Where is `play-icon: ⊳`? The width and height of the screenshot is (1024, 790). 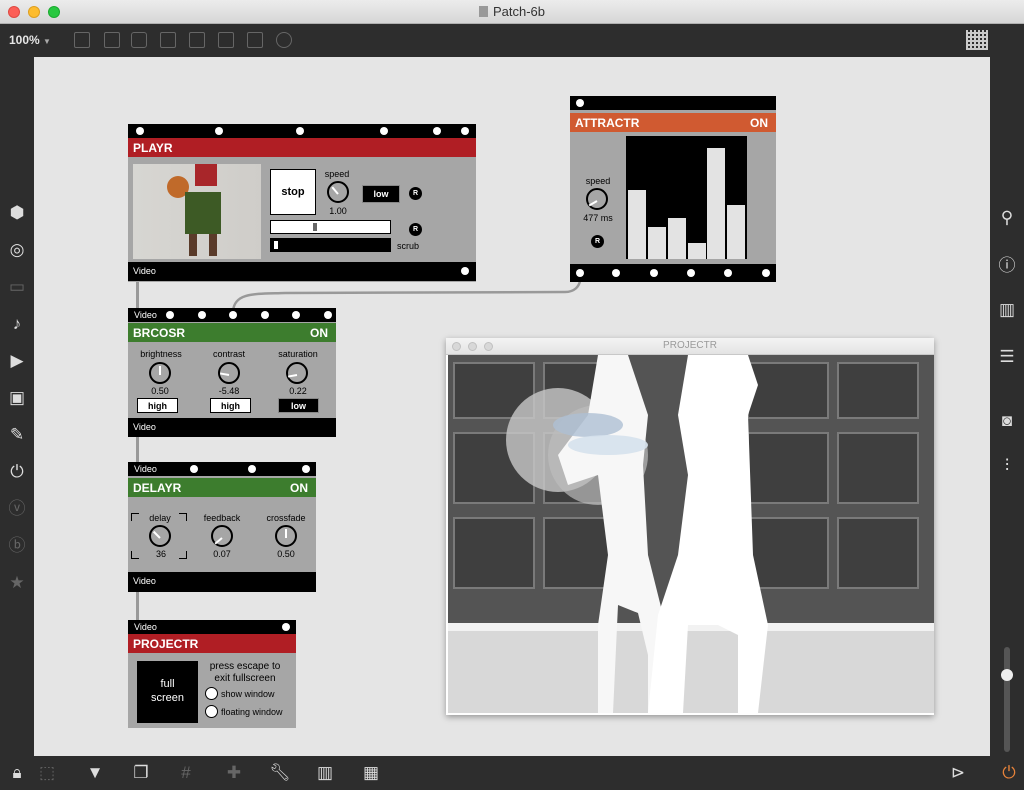
play-icon: ⊳ is located at coordinates (958, 773).